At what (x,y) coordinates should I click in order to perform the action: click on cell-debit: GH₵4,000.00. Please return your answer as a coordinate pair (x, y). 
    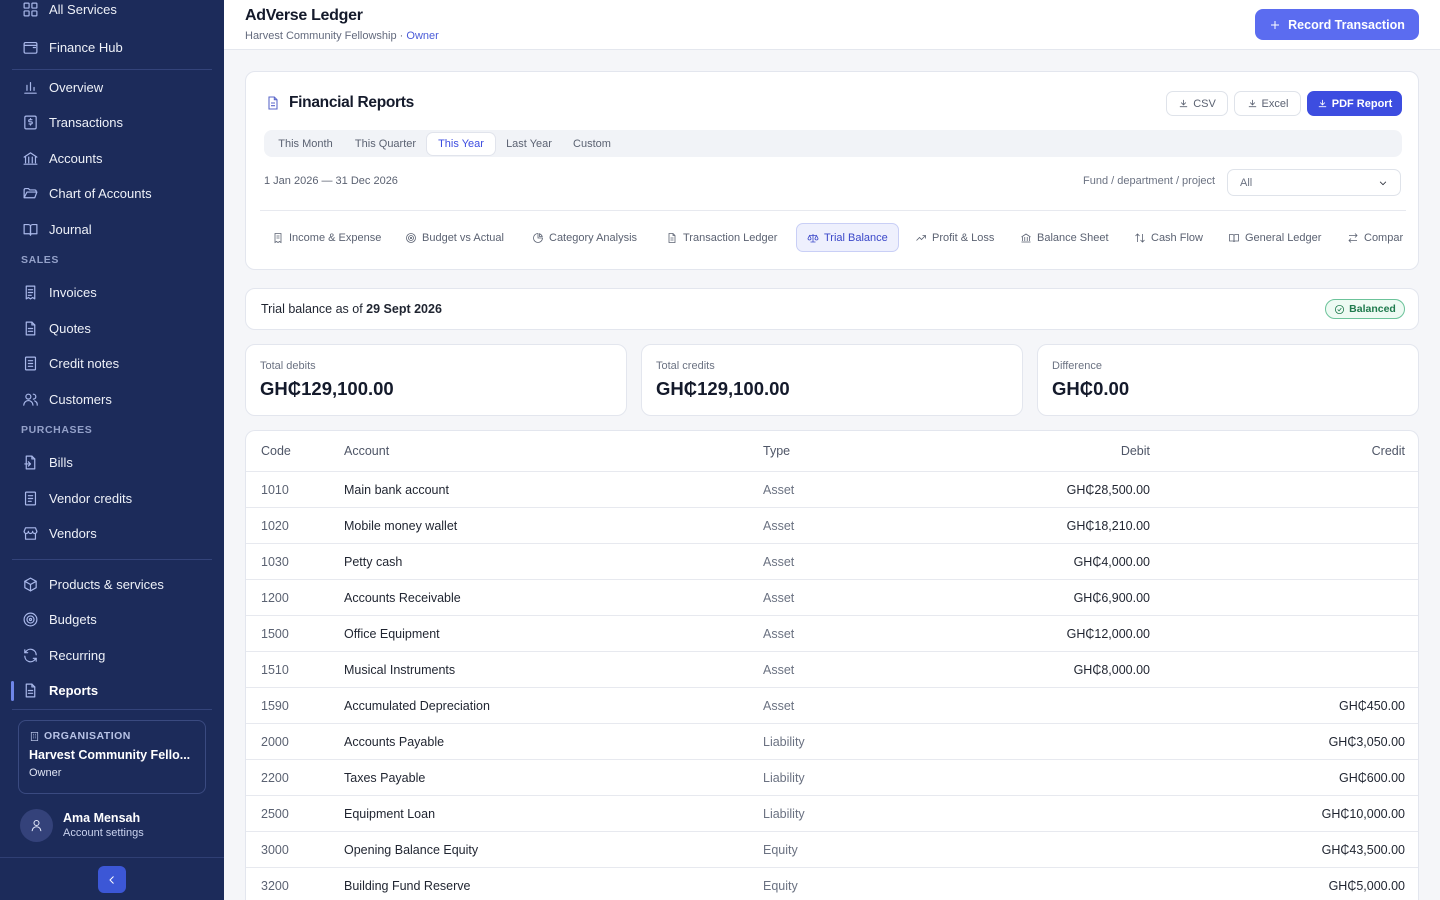
    Looking at the image, I should click on (1111, 561).